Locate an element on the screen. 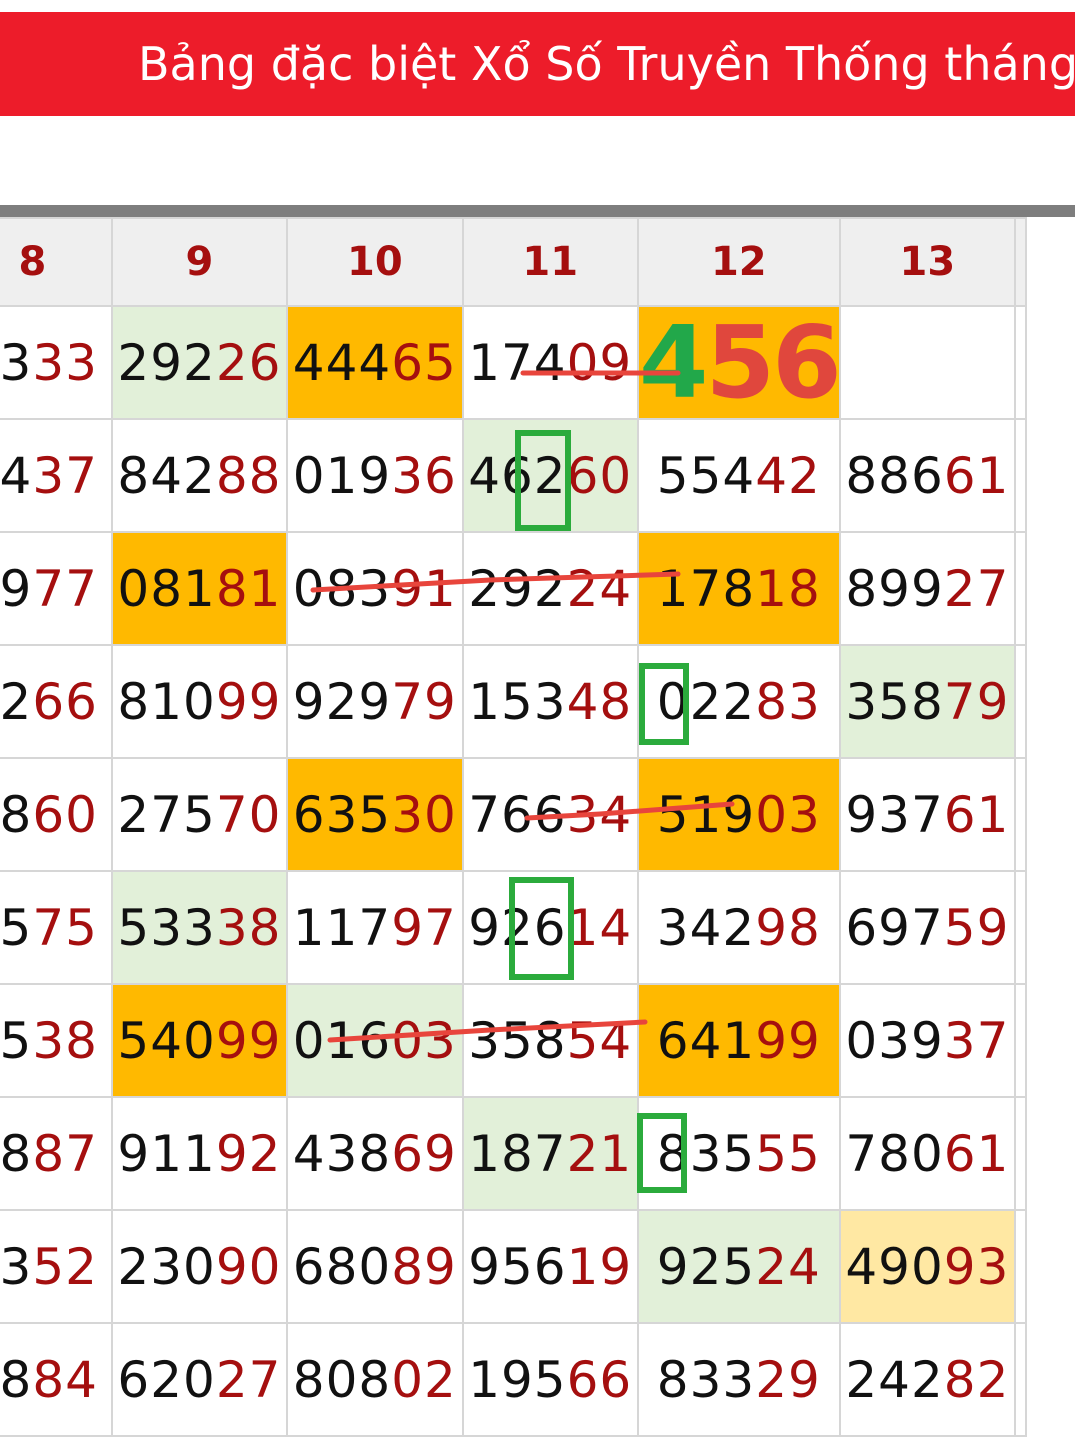  number-head: 540 is located at coordinates (166, 1040).